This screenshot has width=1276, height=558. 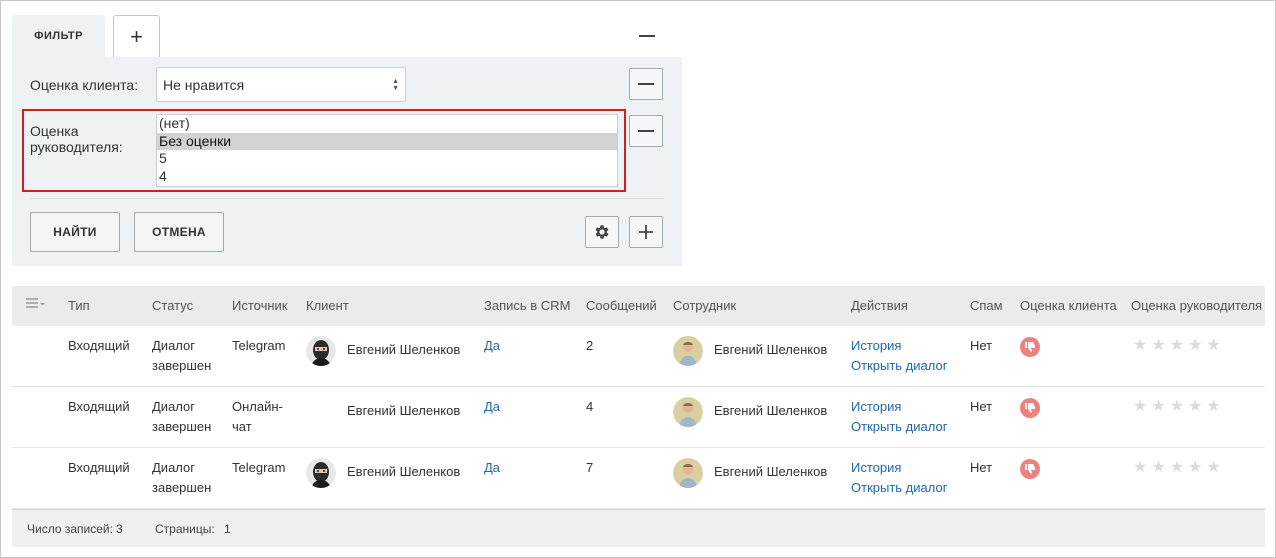 I want to click on add-field-button, so click(x=646, y=232).